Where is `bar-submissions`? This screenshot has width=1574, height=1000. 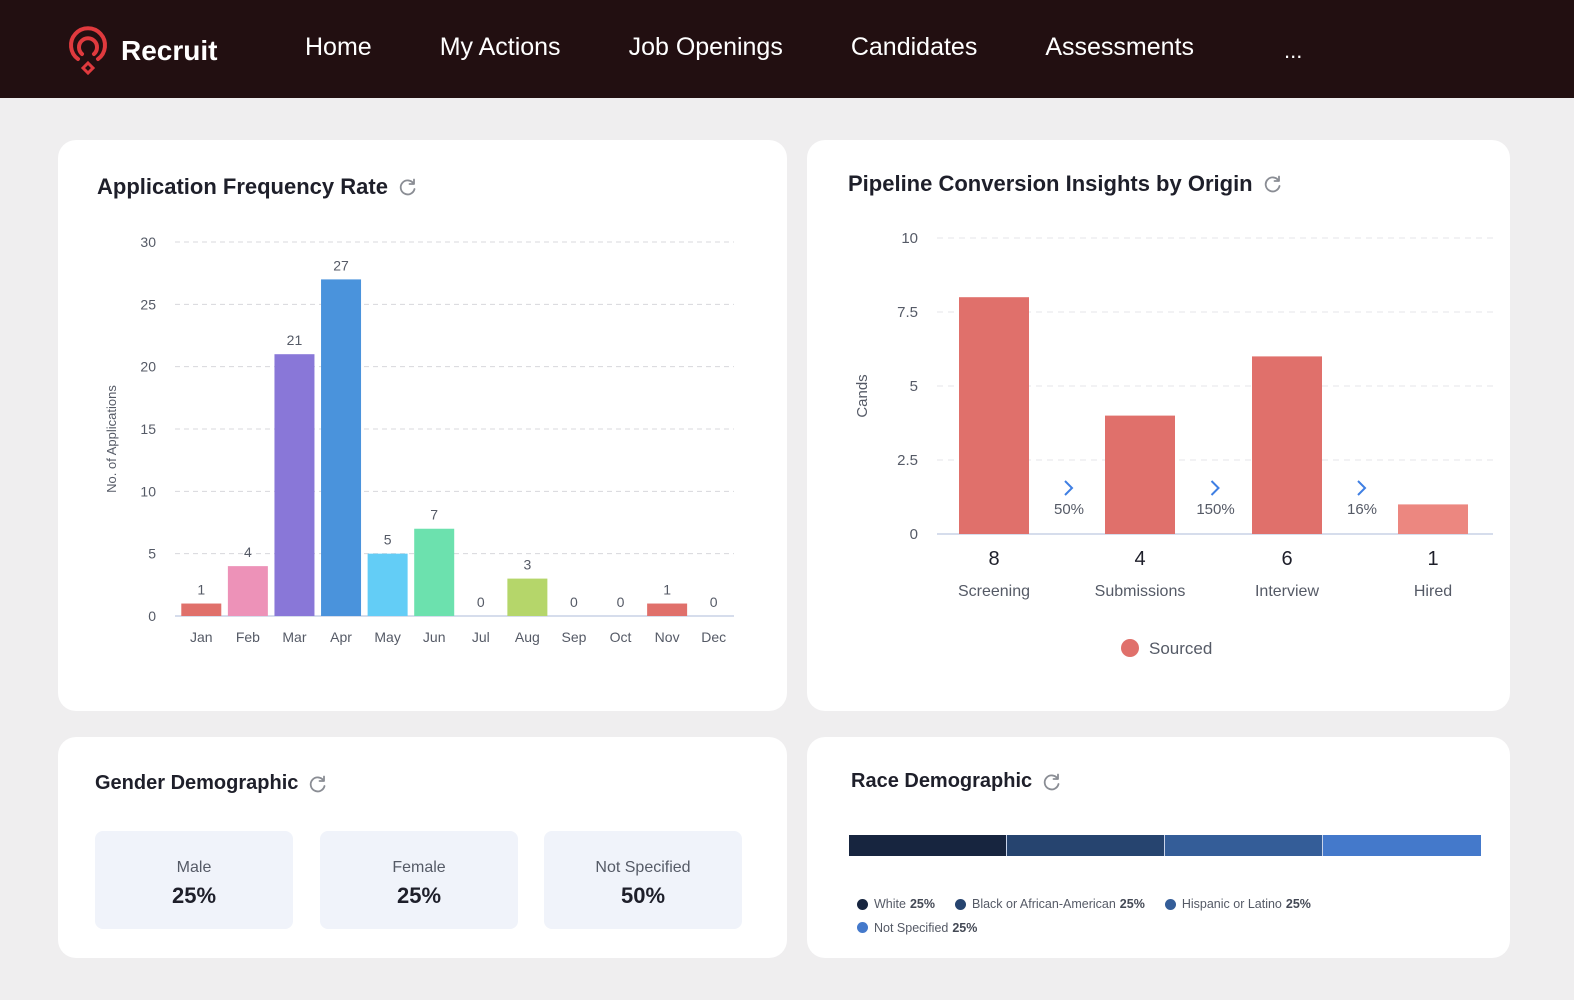
bar-submissions is located at coordinates (1140, 474).